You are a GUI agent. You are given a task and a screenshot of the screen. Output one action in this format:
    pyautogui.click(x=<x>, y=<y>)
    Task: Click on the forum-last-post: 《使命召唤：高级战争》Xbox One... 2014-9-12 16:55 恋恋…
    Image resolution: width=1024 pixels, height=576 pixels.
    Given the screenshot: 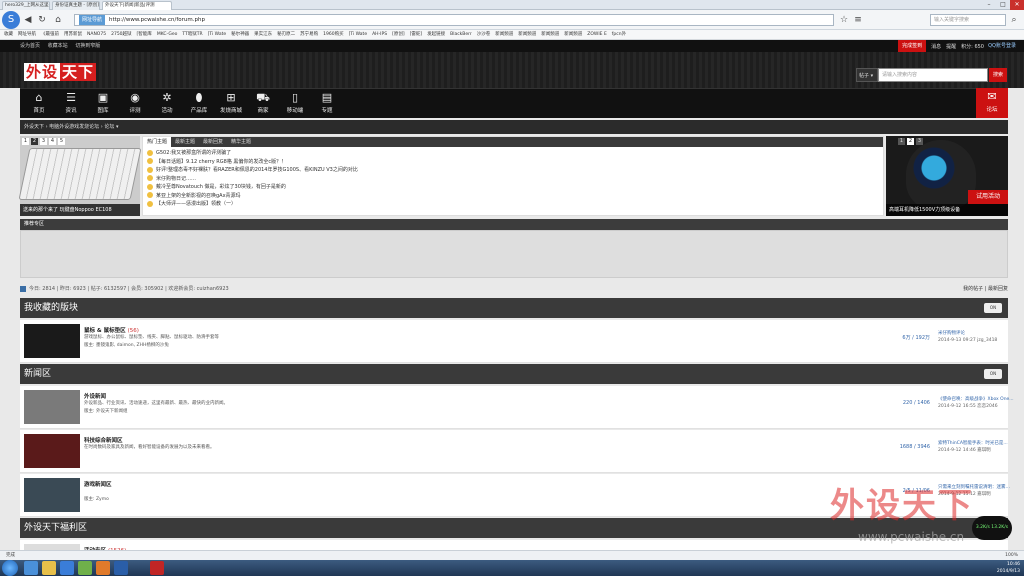 What is the action you would take?
    pyautogui.click(x=980, y=403)
    